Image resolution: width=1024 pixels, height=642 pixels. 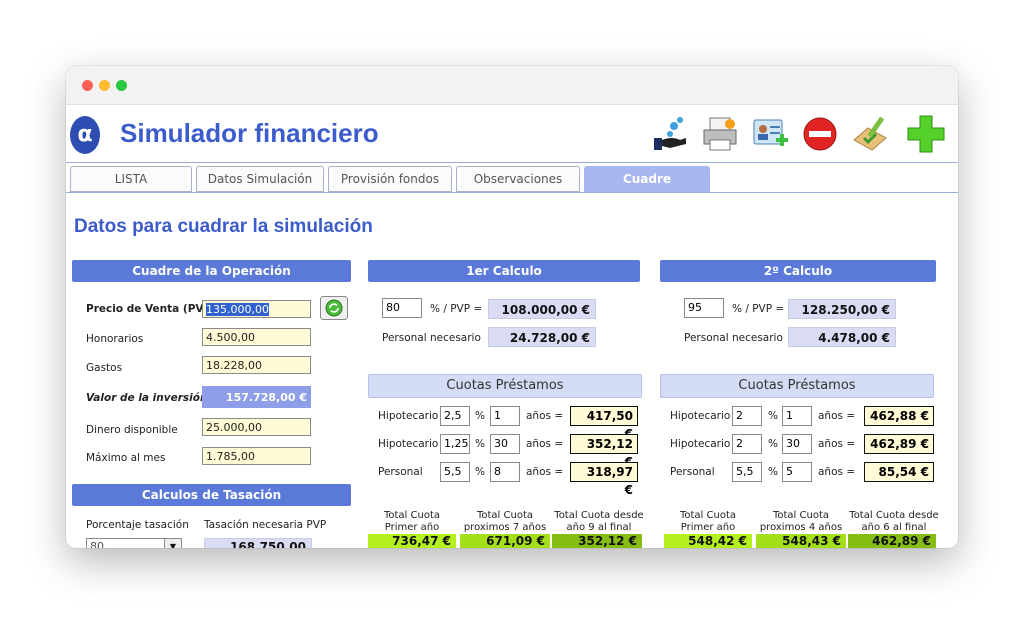 What do you see at coordinates (390, 179) in the screenshot?
I see `tab-provision-fondos: Provisión fondos` at bounding box center [390, 179].